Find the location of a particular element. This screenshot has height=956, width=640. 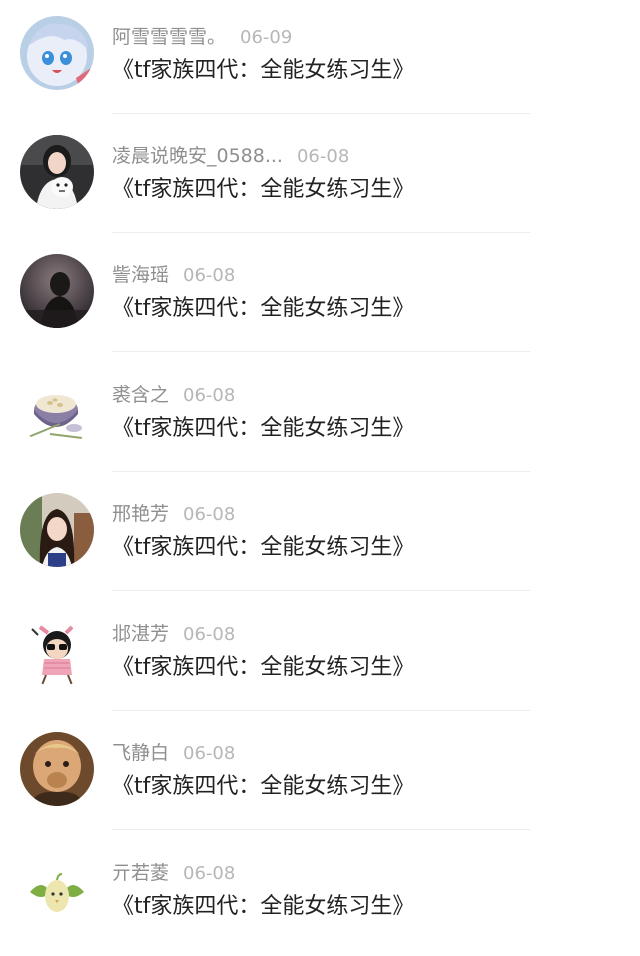

username: 亓若菱 is located at coordinates (140, 873).